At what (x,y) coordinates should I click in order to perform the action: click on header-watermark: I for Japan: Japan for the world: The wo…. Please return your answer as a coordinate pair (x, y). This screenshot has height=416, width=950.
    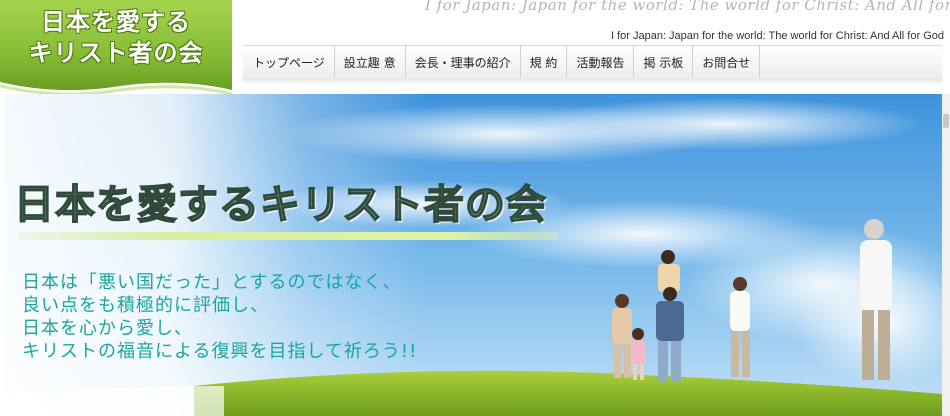
    Looking at the image, I should click on (687, 7).